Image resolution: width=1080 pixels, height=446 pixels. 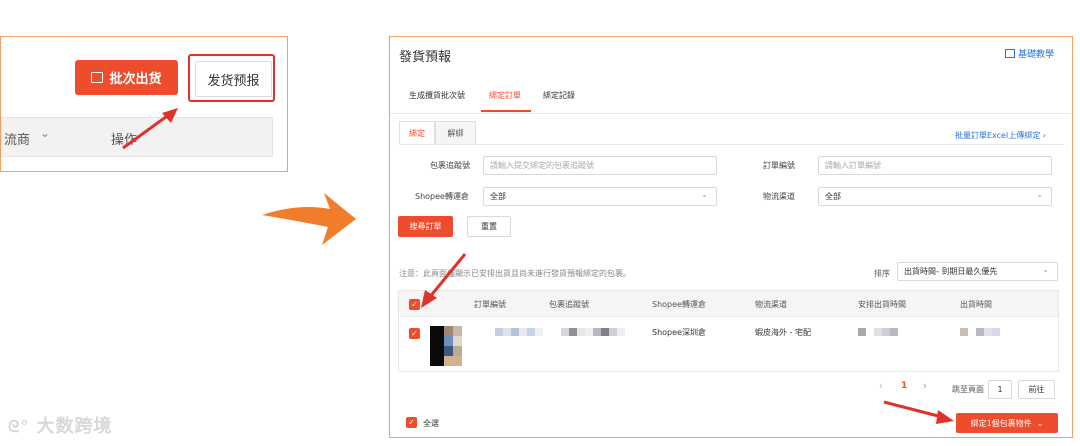 I want to click on subtab-unbind: 解綁, so click(x=455, y=133).